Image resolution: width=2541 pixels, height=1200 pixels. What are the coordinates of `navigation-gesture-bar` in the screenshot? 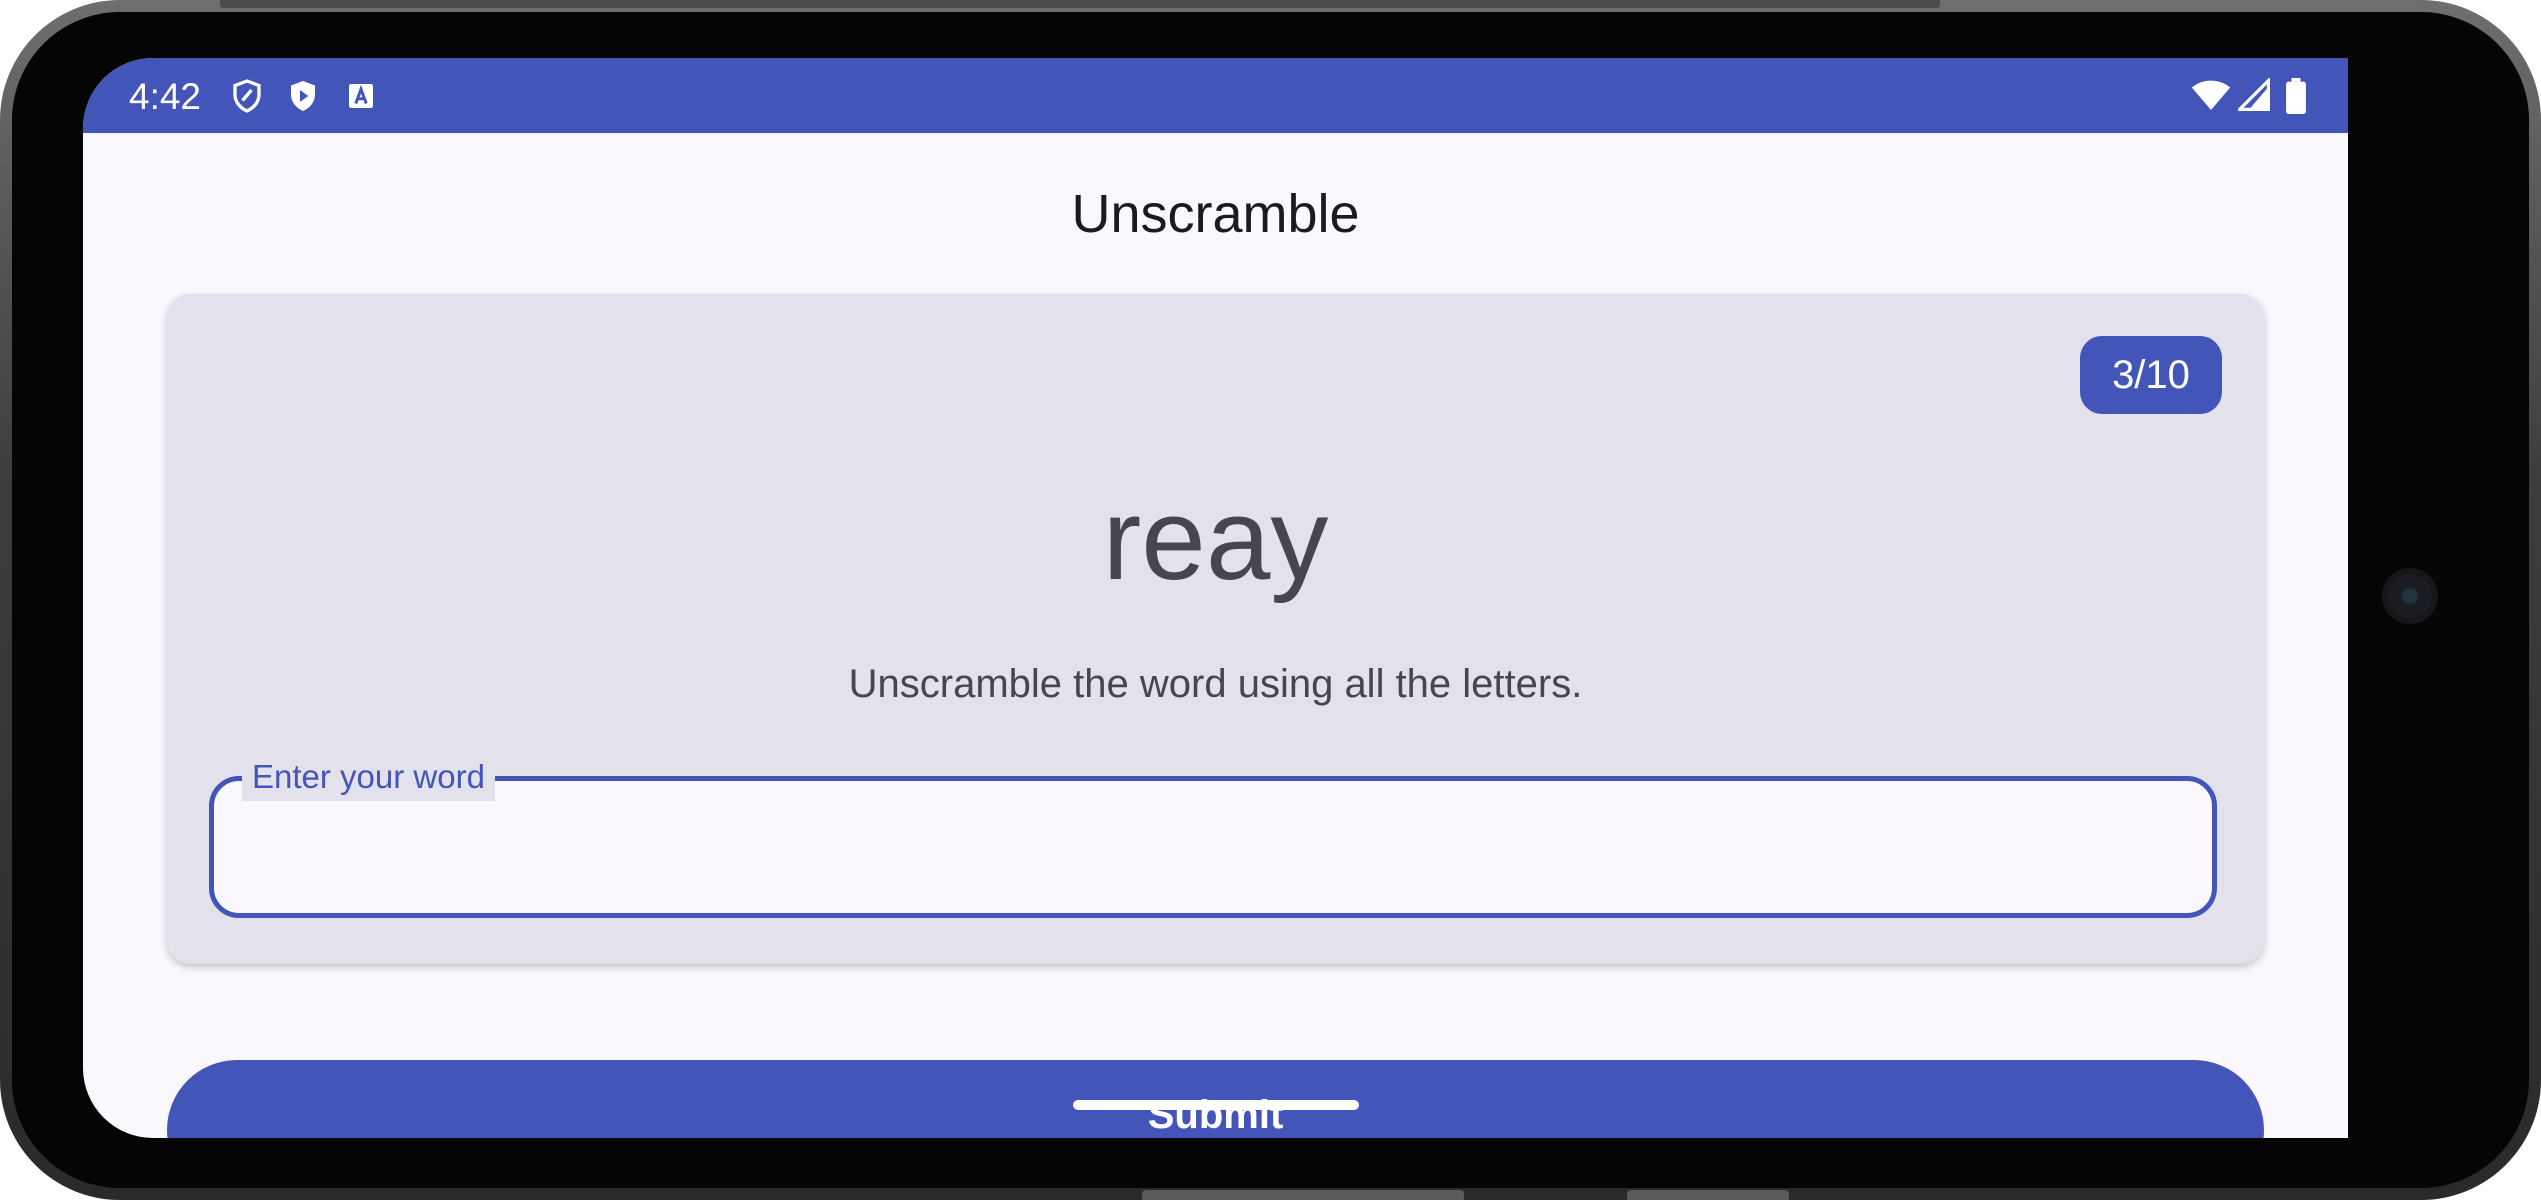 It's located at (1216, 1105).